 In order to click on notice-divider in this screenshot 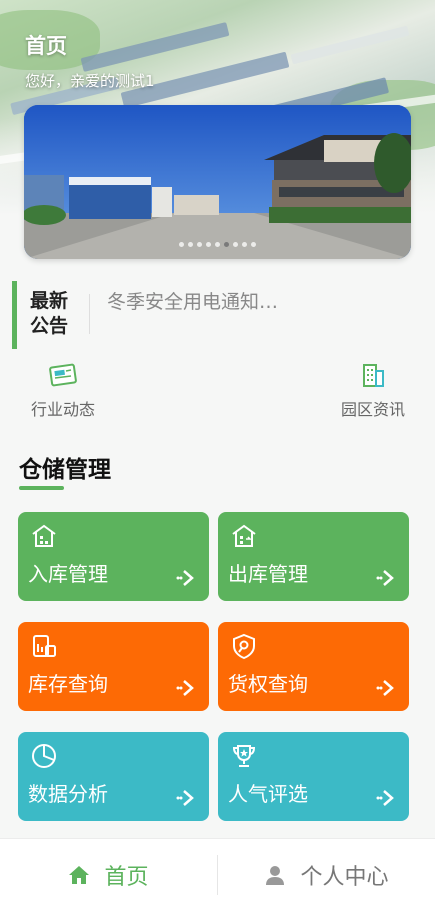, I will do `click(89, 314)`.